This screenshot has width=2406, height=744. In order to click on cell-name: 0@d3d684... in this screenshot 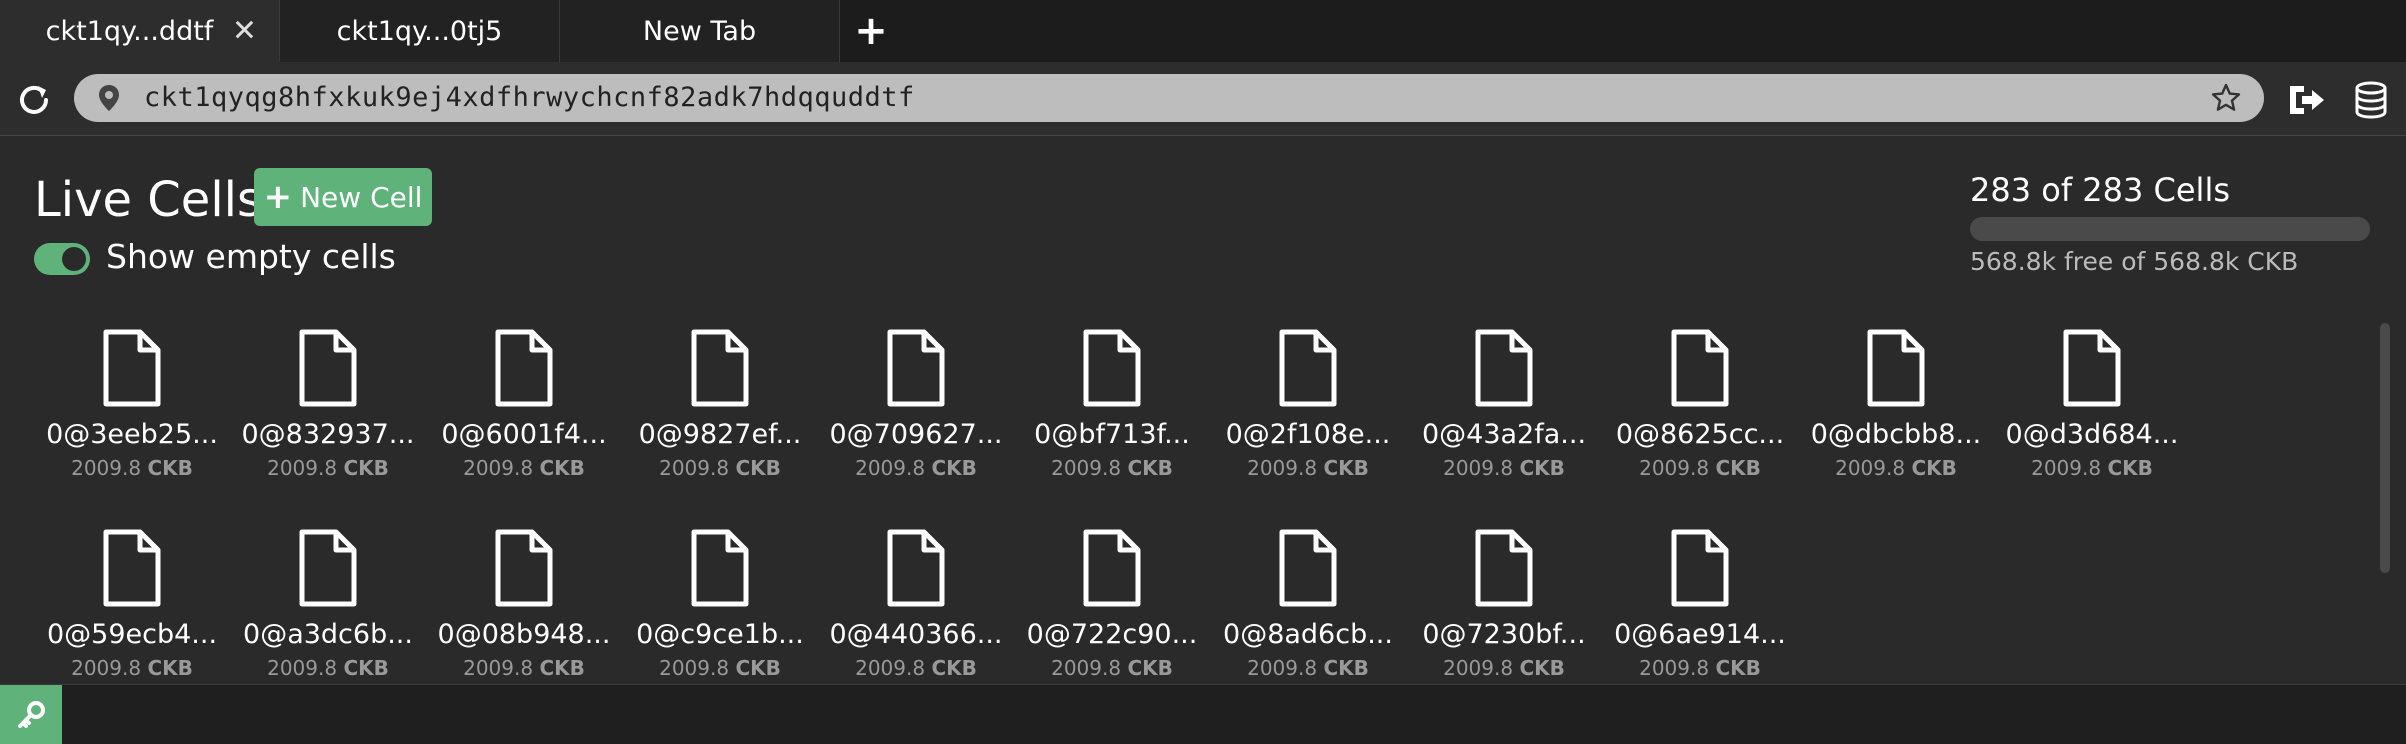, I will do `click(2092, 434)`.